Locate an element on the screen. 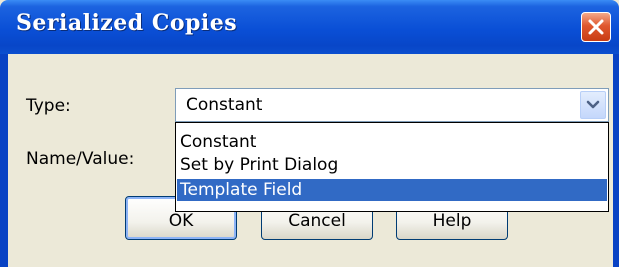  cancel-button-label: Cancel is located at coordinates (317, 221).